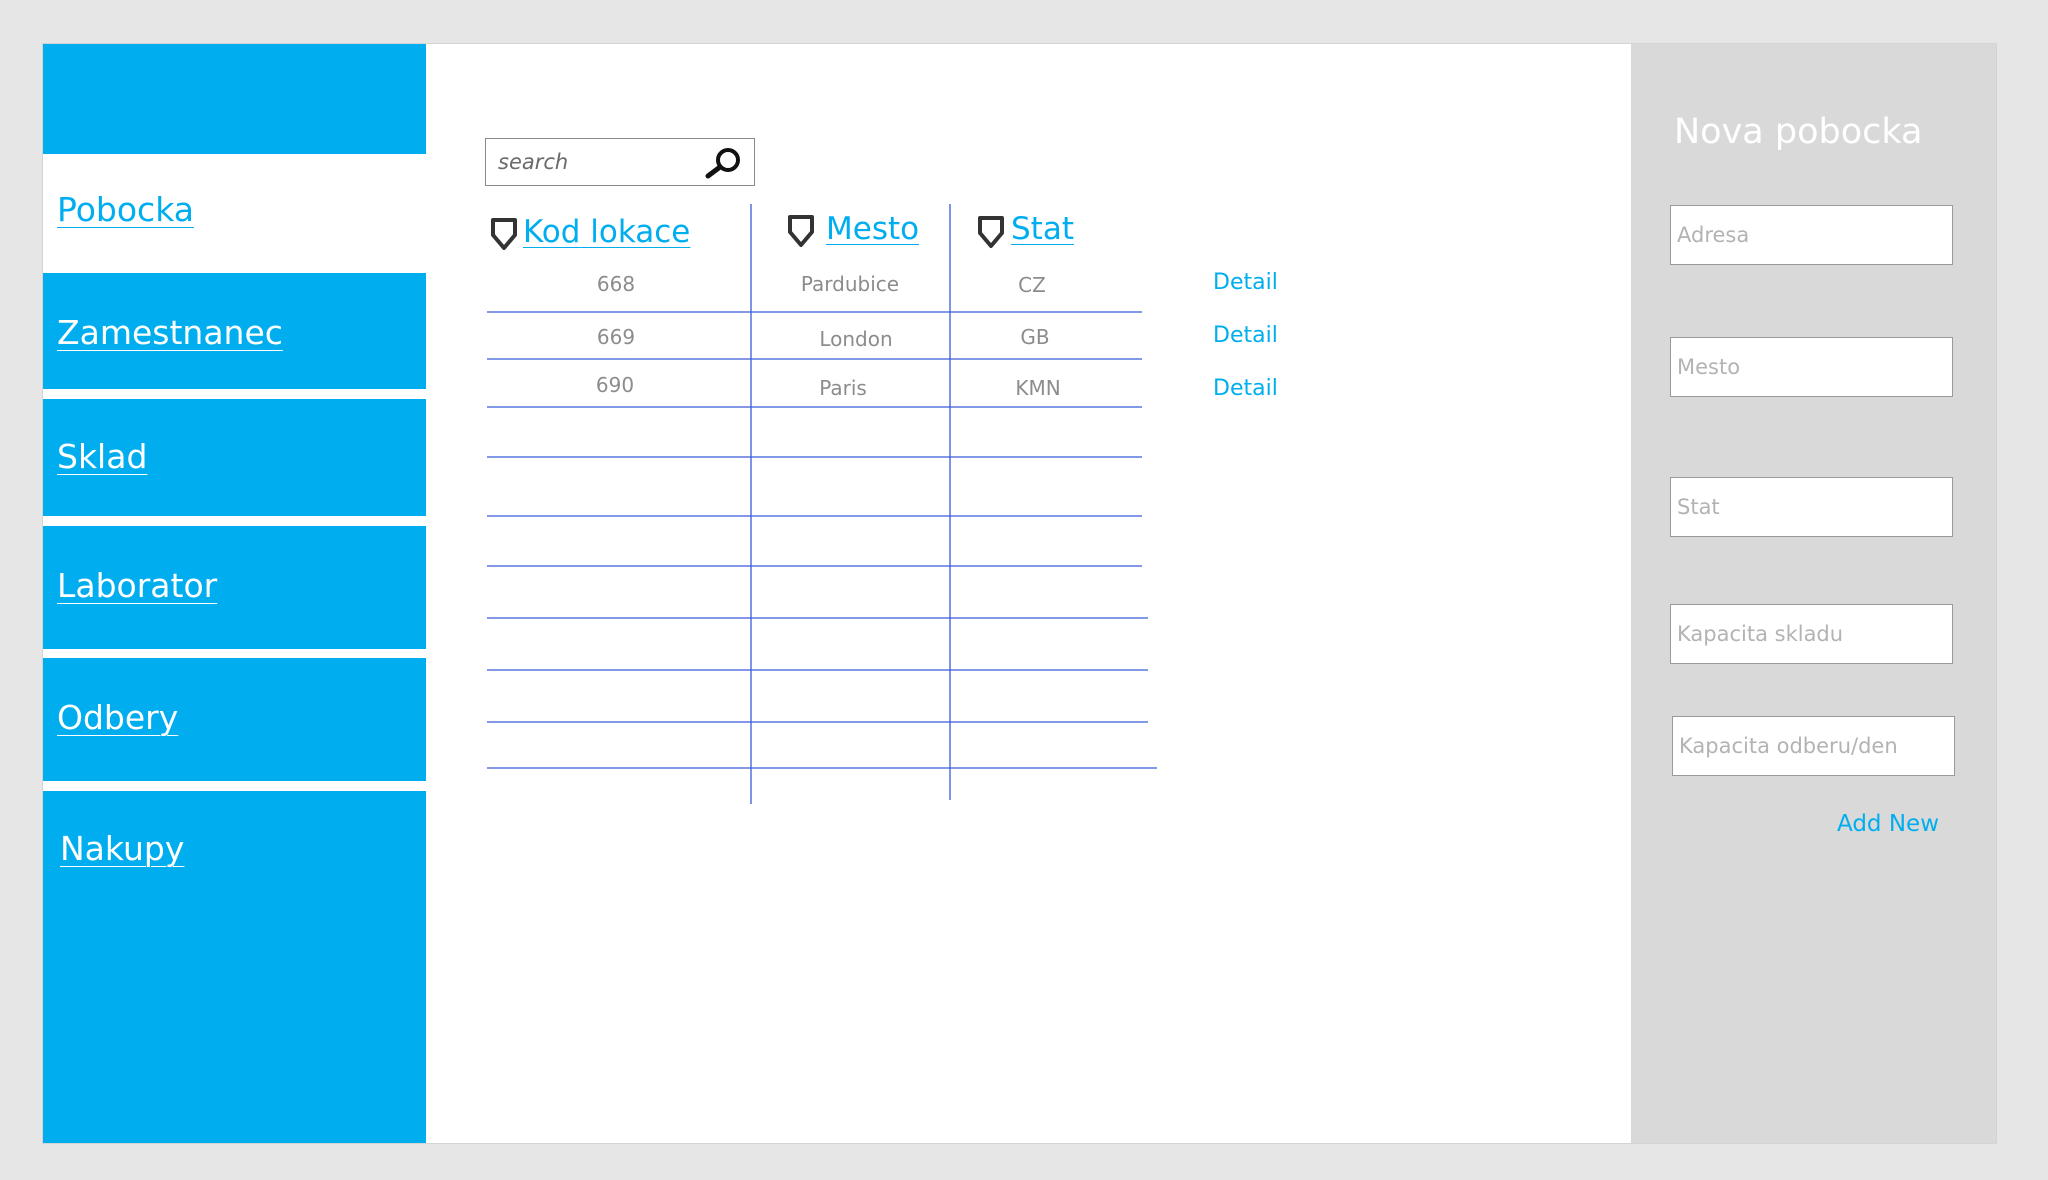 The height and width of the screenshot is (1180, 2048). I want to click on adresa-field, so click(1809, 235).